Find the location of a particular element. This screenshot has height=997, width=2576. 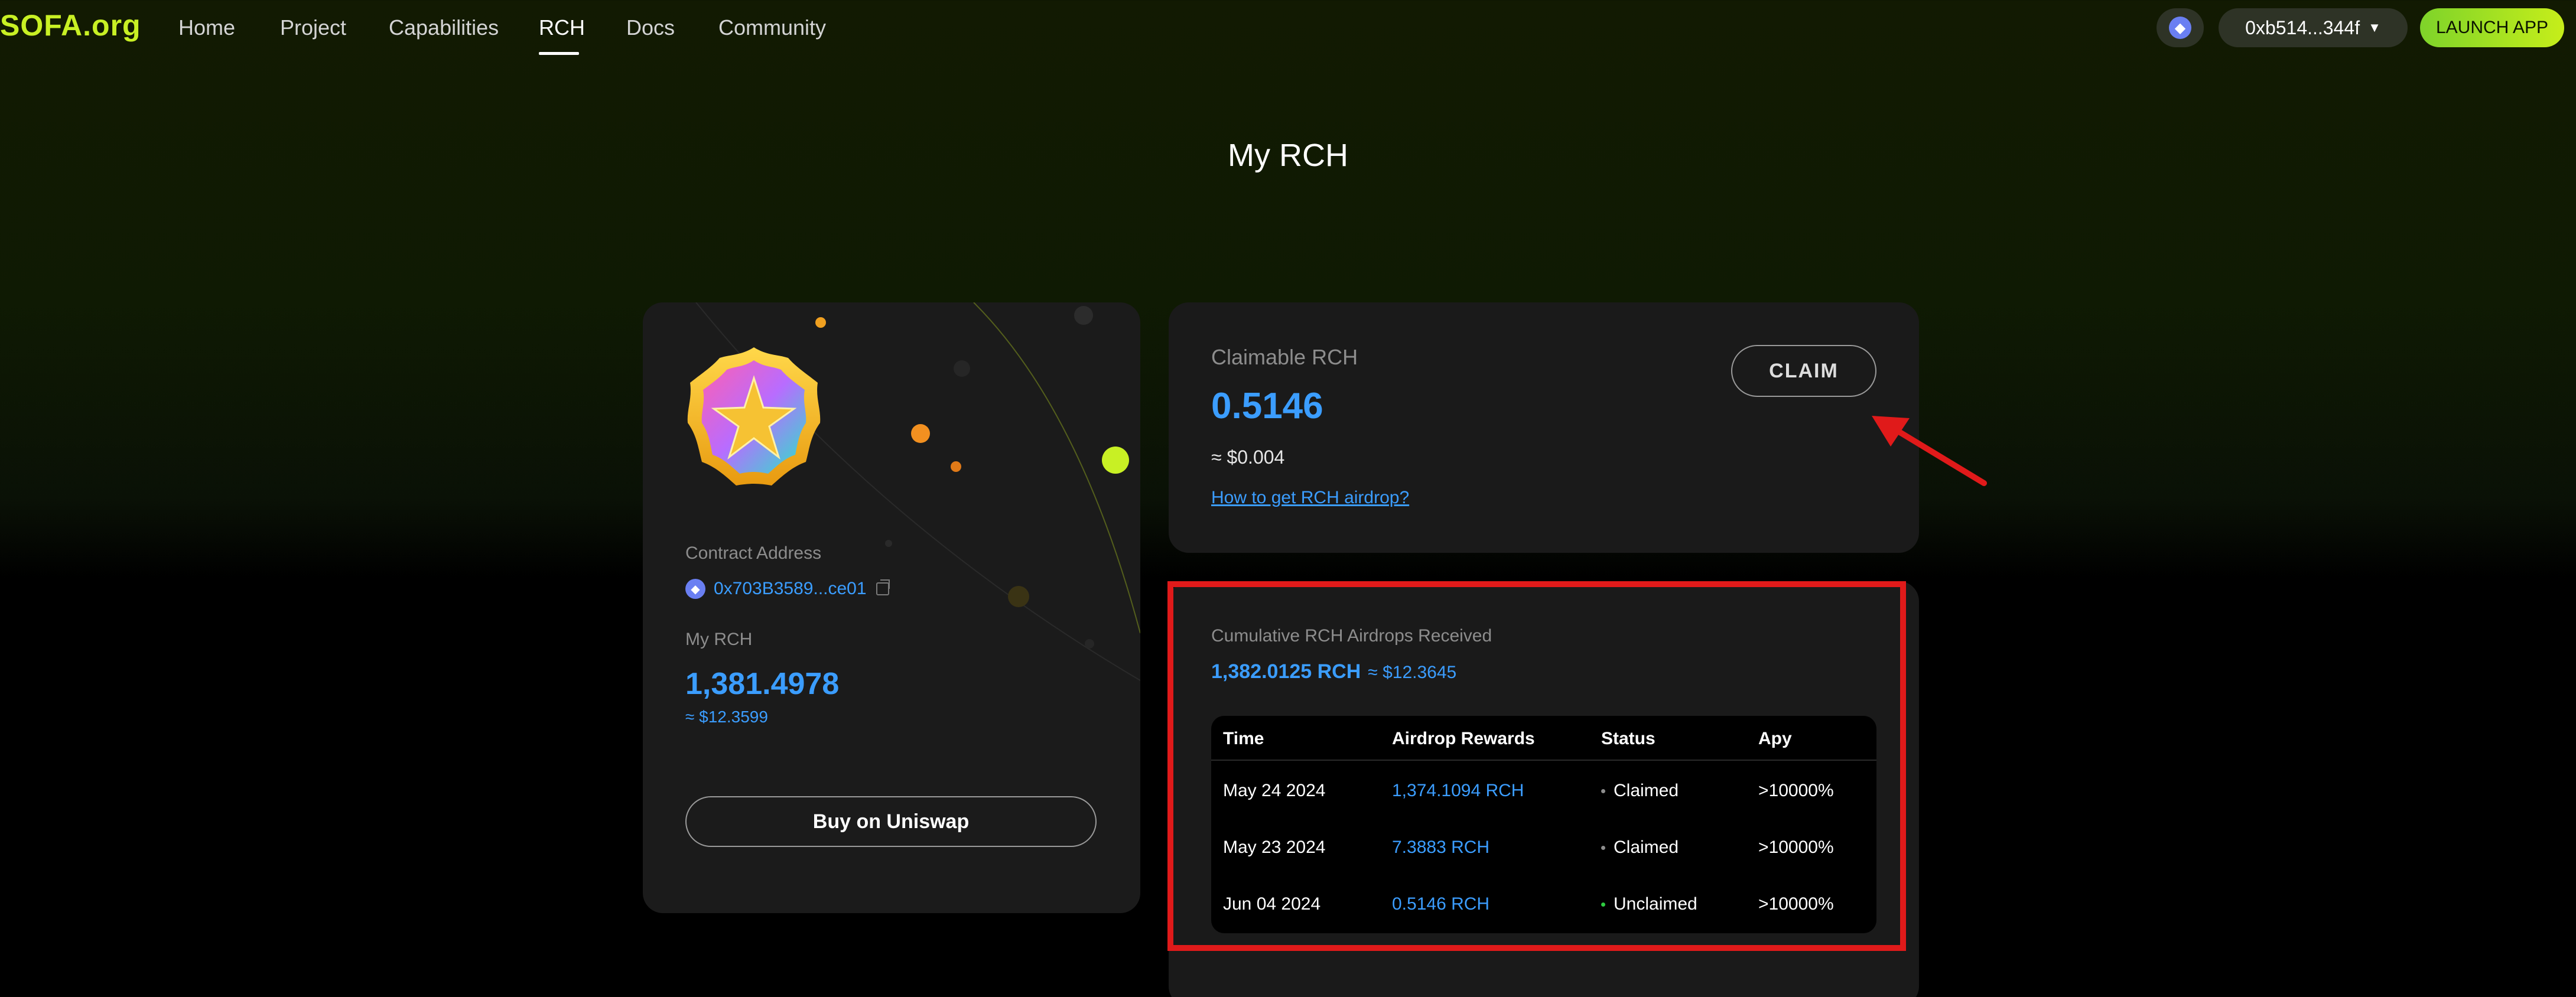

cumulative-label: Cumulative RCH Airdrops Received is located at coordinates (1351, 636).